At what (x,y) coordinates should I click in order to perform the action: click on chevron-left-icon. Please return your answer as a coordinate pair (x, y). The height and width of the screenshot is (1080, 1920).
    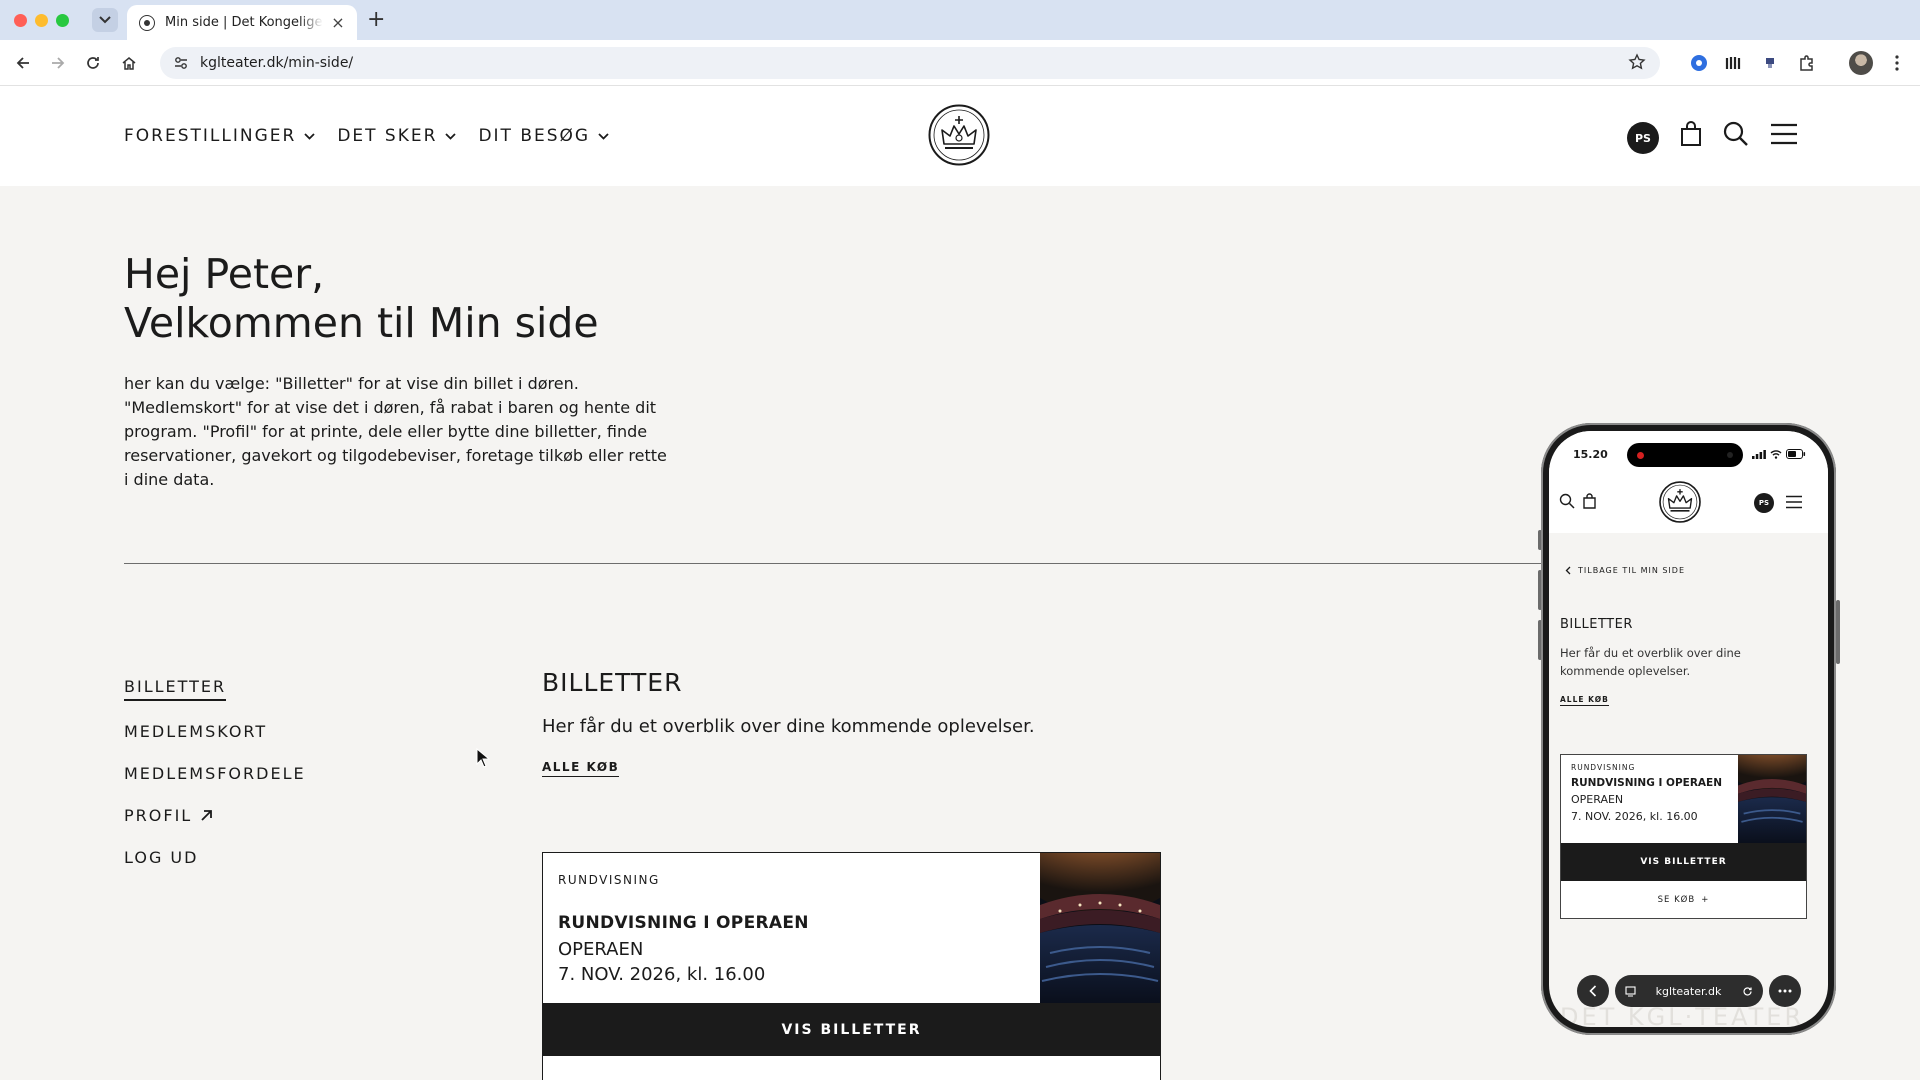
    Looking at the image, I should click on (1568, 570).